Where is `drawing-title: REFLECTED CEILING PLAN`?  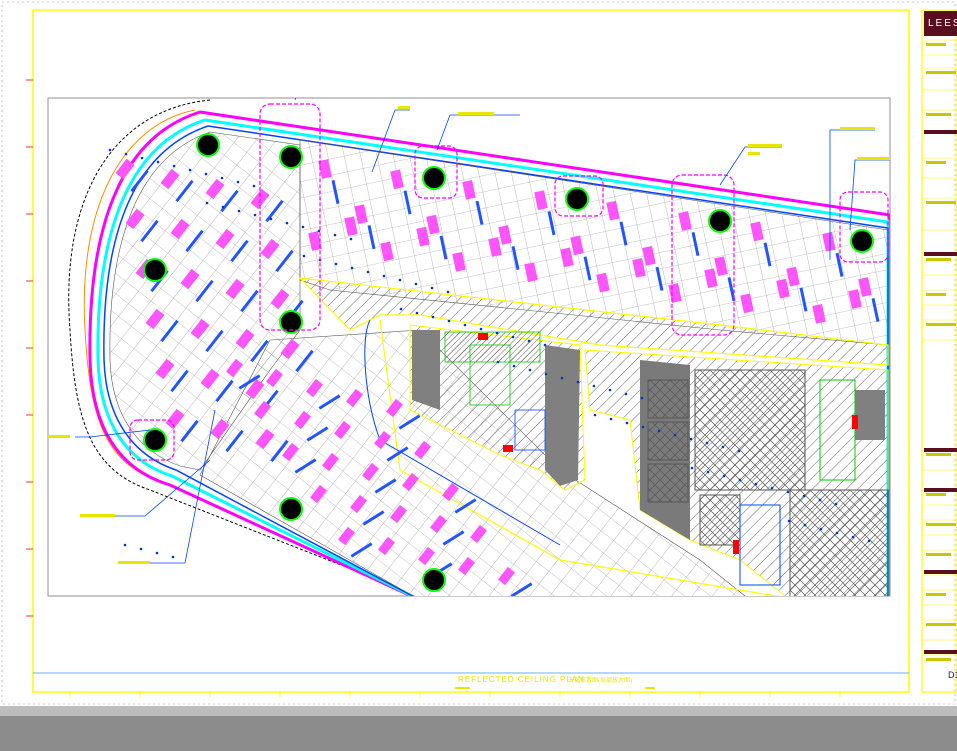
drawing-title: REFLECTED CEILING PLAN is located at coordinates (521, 679).